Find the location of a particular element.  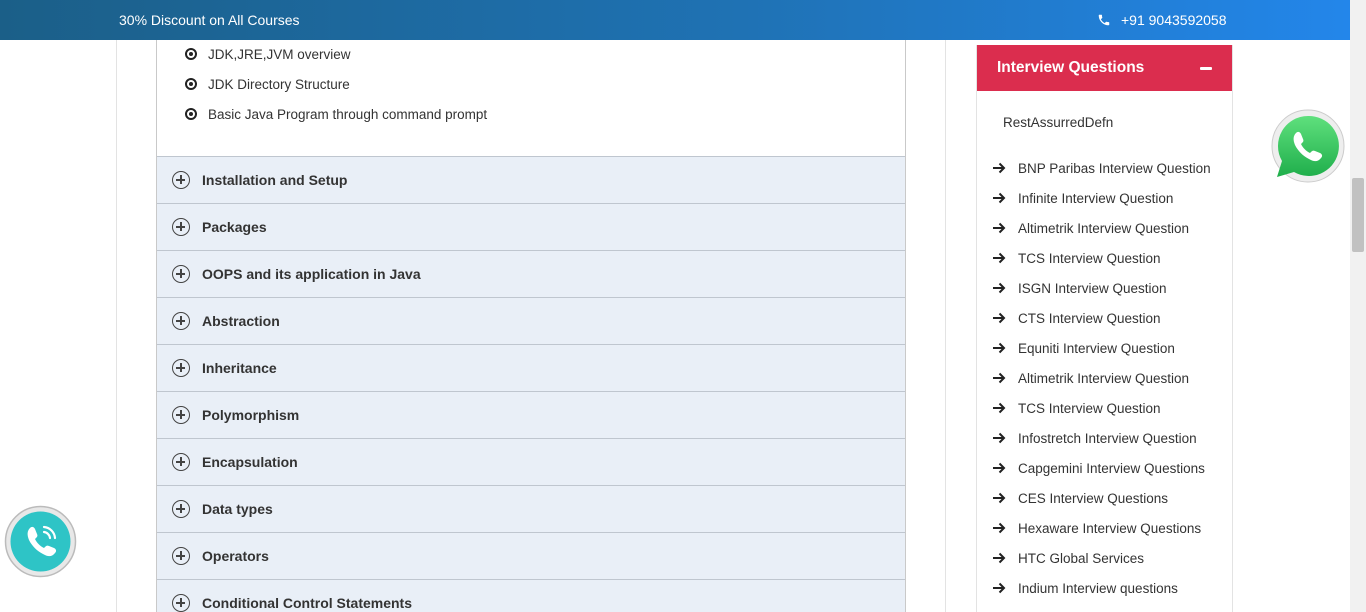

accordion-section: OOPS and its application in Java is located at coordinates (531, 273).